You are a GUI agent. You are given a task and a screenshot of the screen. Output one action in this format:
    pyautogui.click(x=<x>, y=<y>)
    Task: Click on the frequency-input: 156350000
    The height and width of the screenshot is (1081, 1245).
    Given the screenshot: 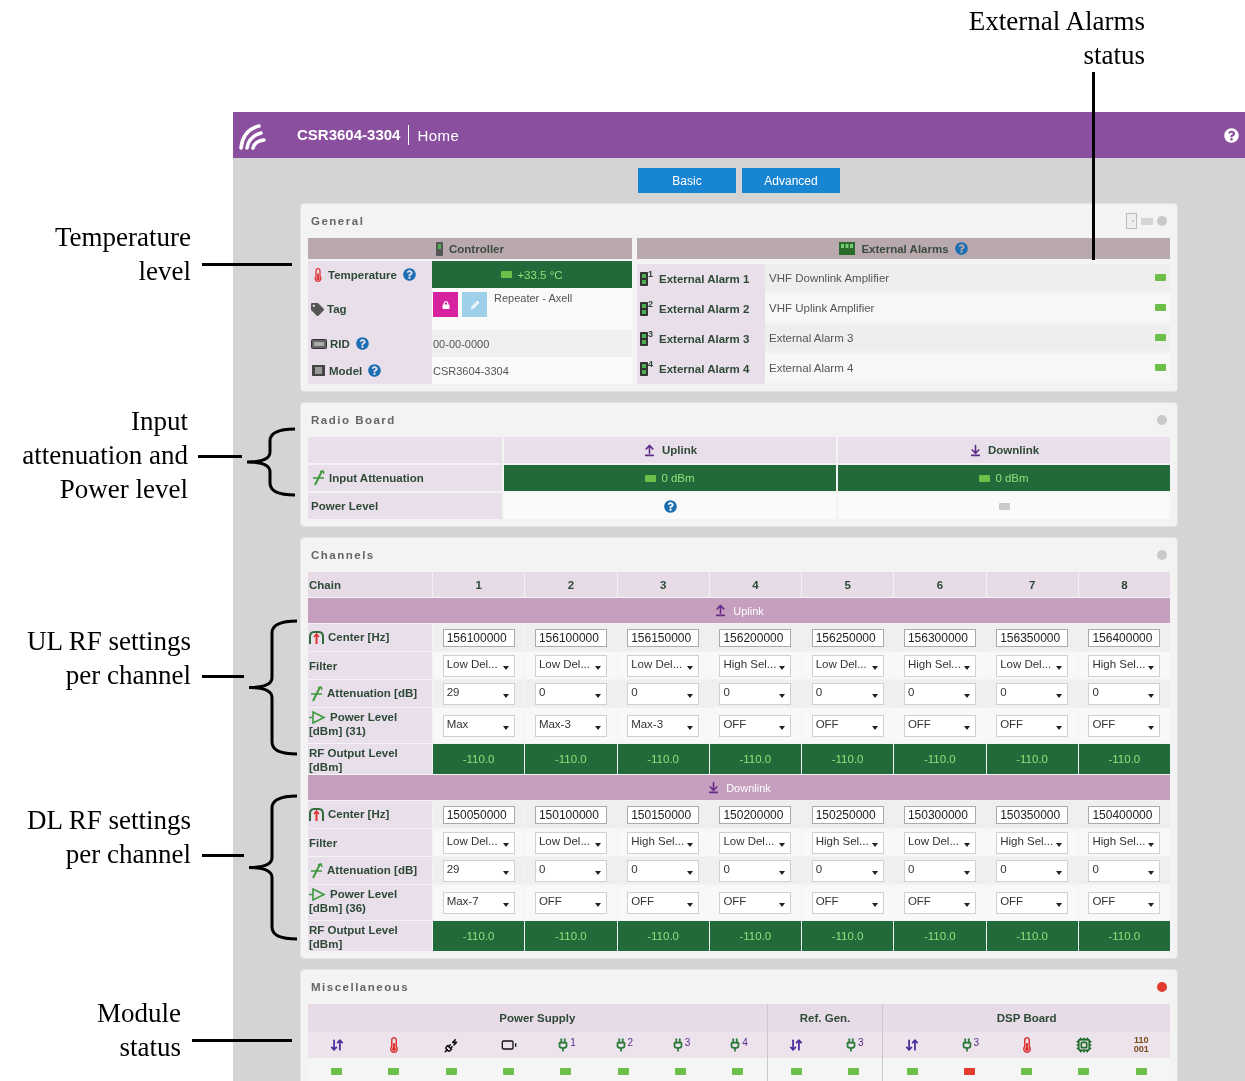 What is the action you would take?
    pyautogui.click(x=1032, y=637)
    